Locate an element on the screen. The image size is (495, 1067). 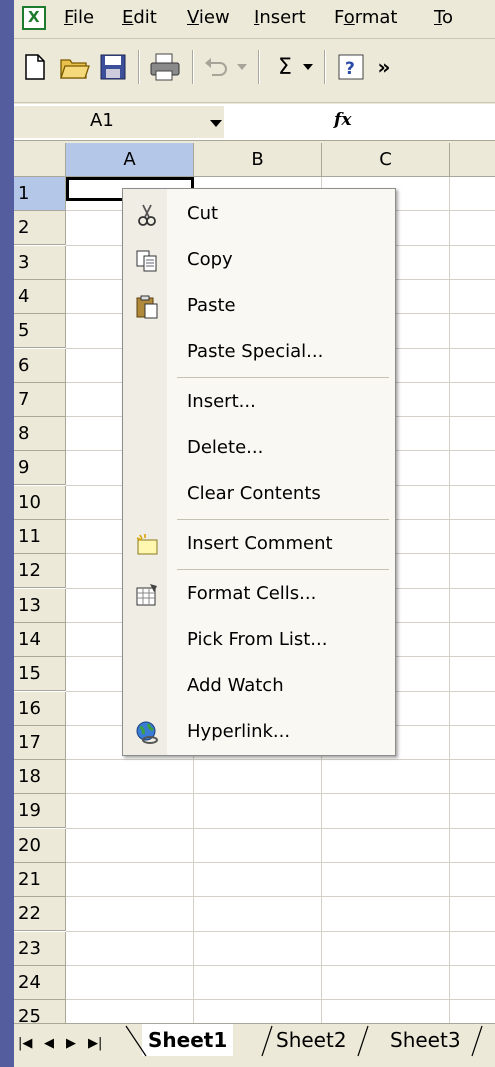
row-header-7: 7 is located at coordinates (40, 400).